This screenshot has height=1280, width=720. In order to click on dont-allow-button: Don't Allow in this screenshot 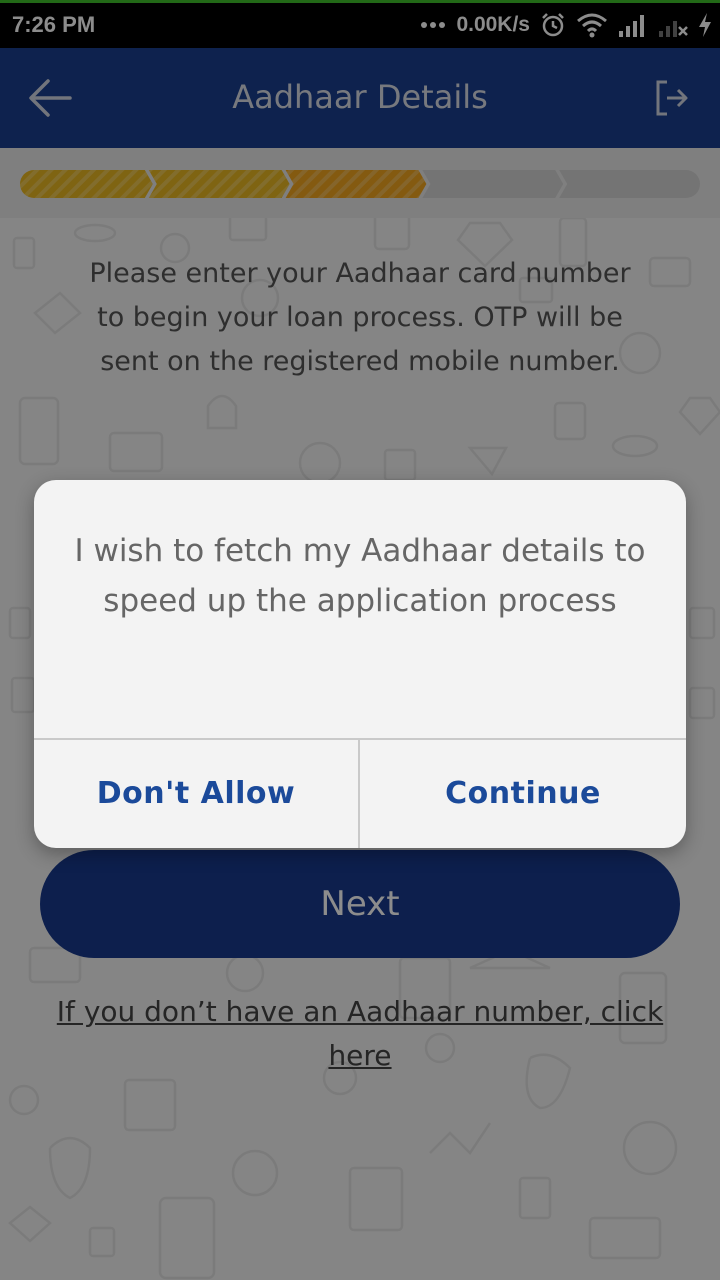, I will do `click(196, 794)`.